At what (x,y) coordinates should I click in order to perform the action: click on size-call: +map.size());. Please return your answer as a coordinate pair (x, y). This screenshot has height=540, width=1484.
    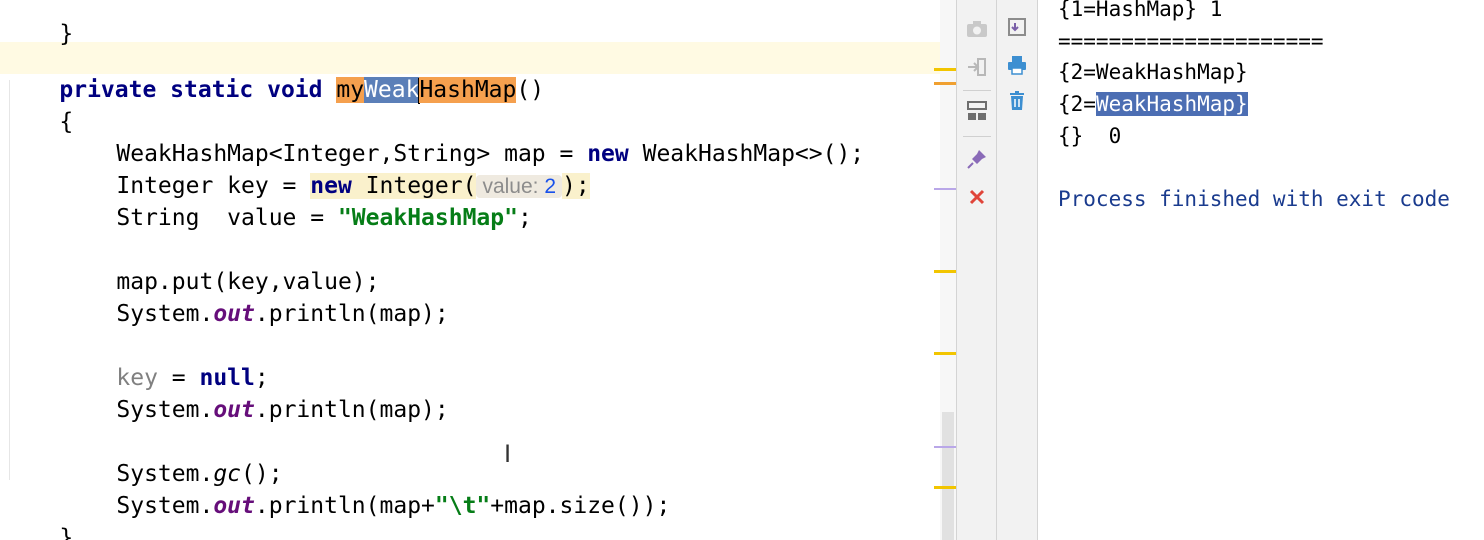
    Looking at the image, I should click on (580, 506).